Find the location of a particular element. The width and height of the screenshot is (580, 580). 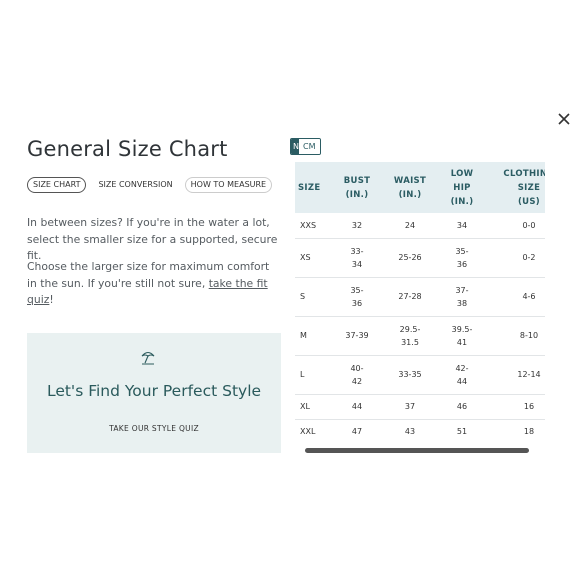

table-row: XXL 47 43 51 18 is located at coordinates (420, 431).